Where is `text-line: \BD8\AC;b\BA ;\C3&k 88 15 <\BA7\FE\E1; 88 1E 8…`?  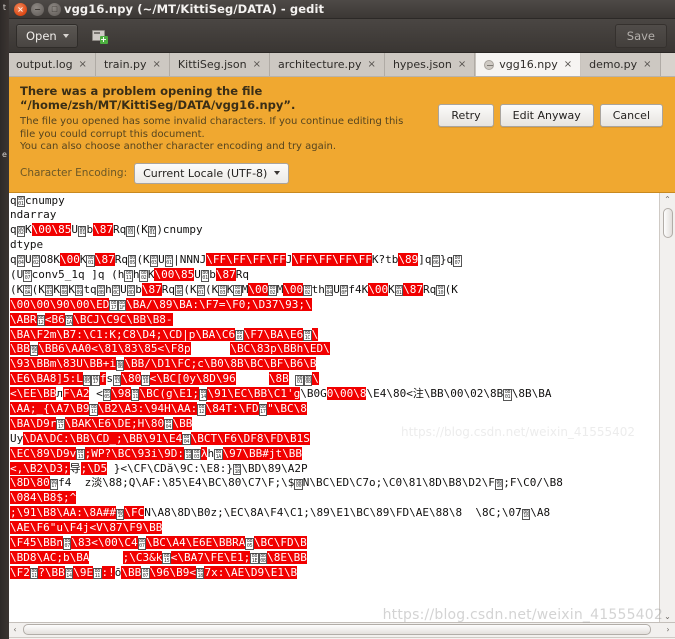 text-line: \BD8\AC;b\BA ;\C3&k 88 15 <\BA7\FE\E1; 88 1E 8… is located at coordinates (333, 558).